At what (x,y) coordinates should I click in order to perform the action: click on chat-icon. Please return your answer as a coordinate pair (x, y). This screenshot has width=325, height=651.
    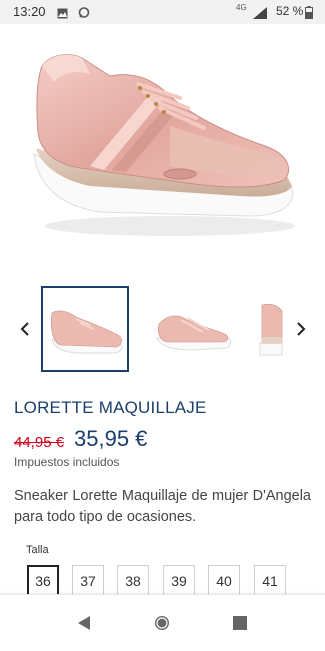
    Looking at the image, I should click on (84, 15).